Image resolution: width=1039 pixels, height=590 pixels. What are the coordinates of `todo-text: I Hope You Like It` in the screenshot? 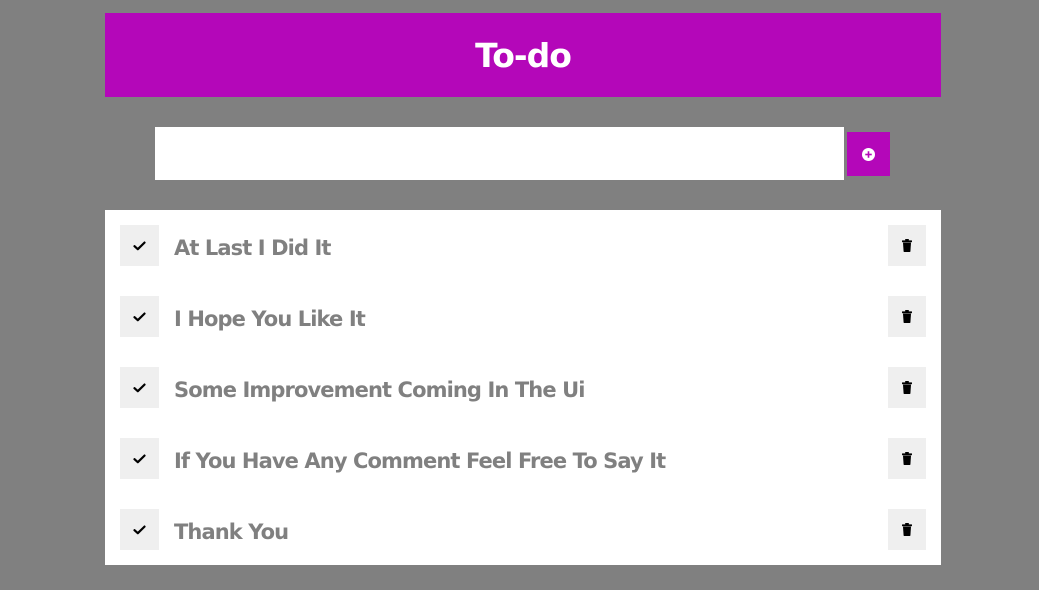 It's located at (270, 319).